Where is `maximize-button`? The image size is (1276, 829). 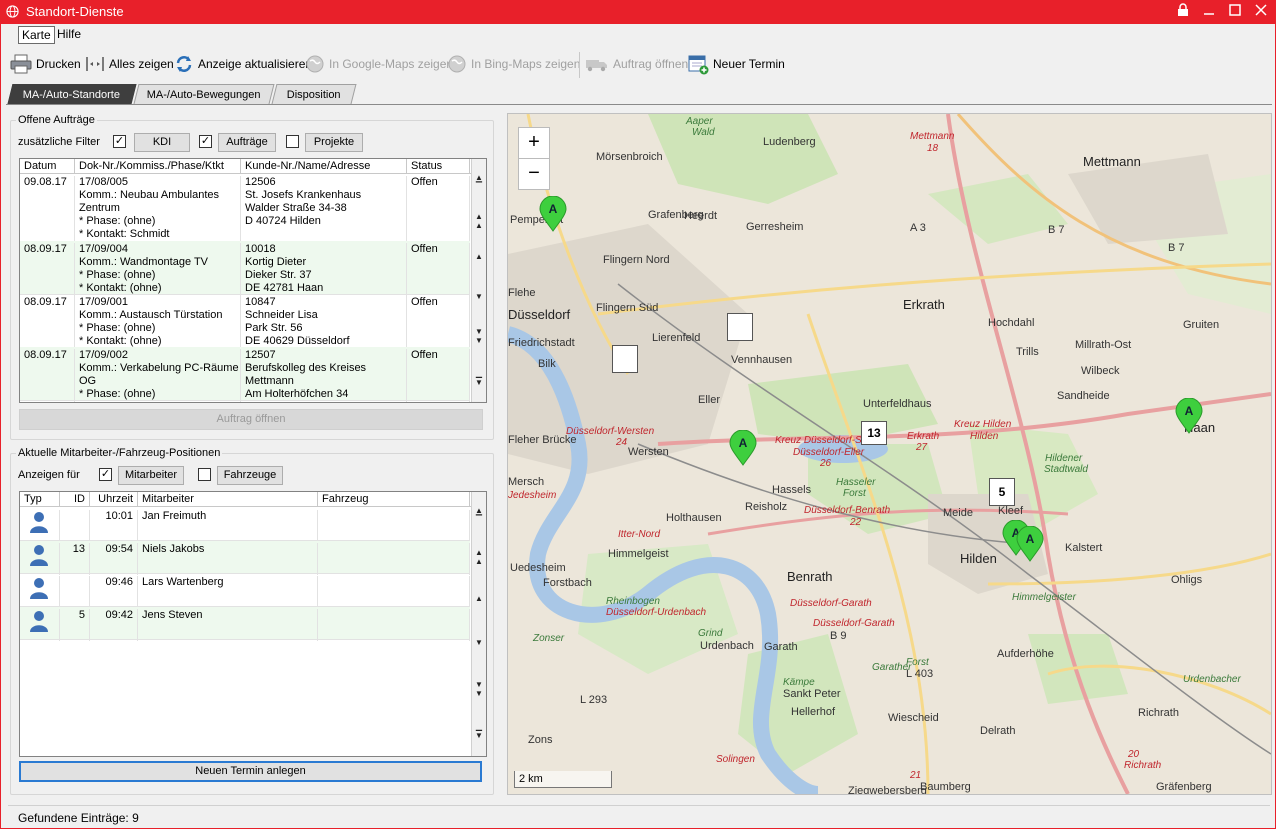
maximize-button is located at coordinates (1235, 12).